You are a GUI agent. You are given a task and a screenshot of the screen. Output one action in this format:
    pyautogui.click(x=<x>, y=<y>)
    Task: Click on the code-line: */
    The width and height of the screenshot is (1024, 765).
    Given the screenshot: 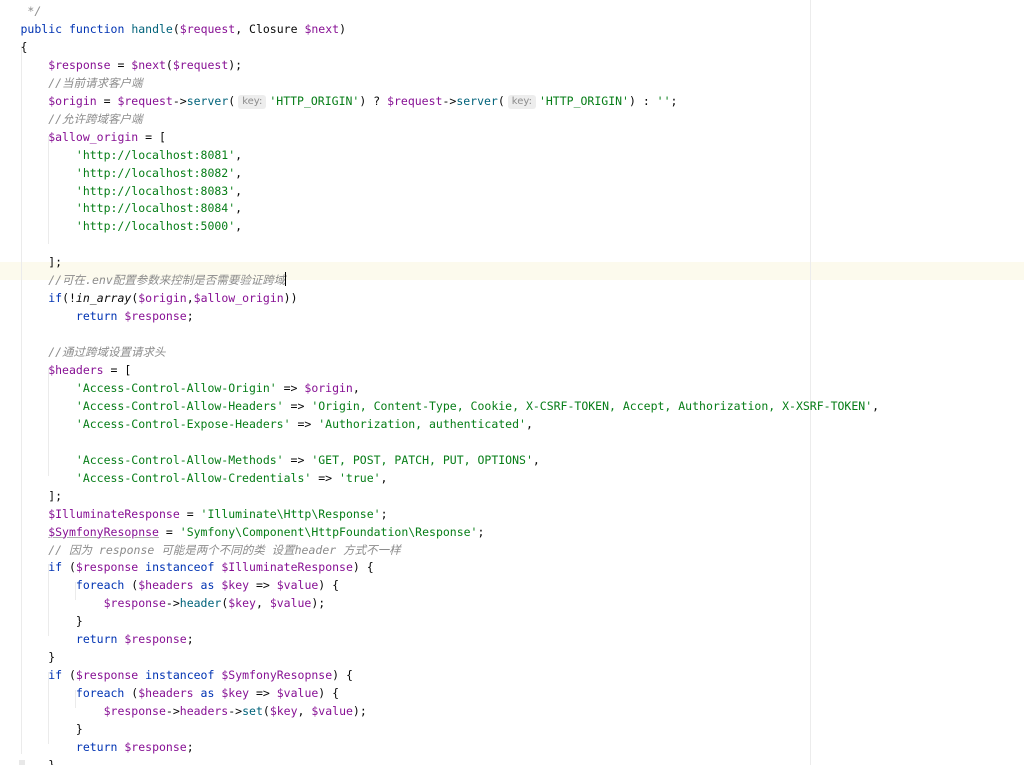 What is the action you would take?
    pyautogui.click(x=31, y=11)
    